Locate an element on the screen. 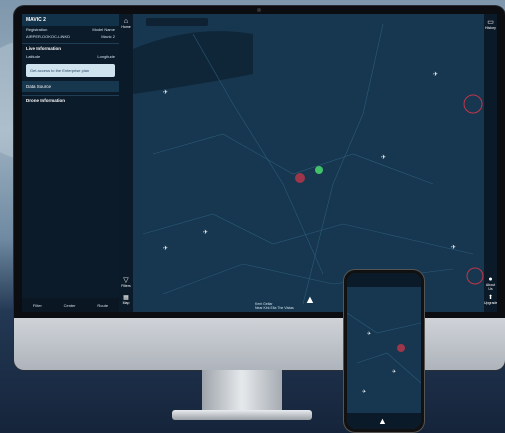 The image size is (505, 433). phone-map: ✈ ✈ ✈ is located at coordinates (384, 351).